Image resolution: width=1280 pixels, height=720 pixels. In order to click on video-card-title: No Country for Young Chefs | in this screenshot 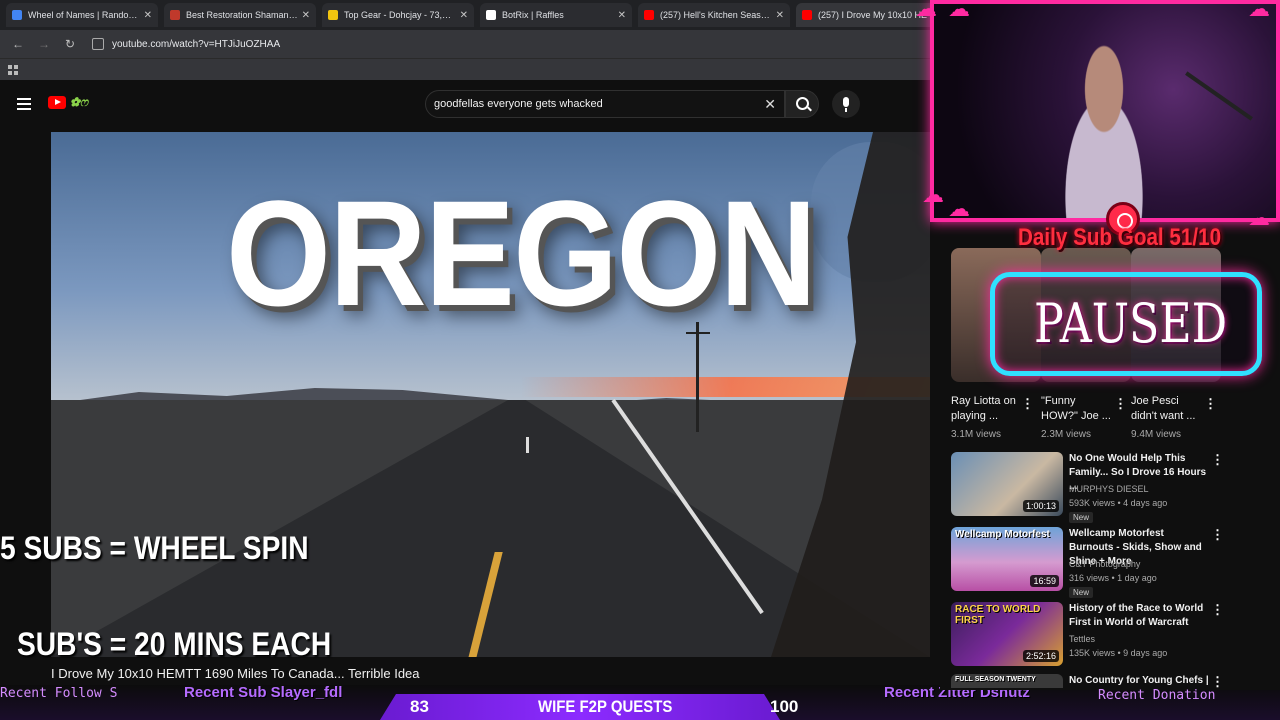, I will do `click(1139, 681)`.